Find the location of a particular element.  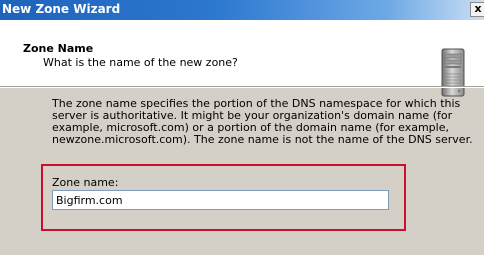

title-bar: New Zone Wizard x is located at coordinates (242, 10).